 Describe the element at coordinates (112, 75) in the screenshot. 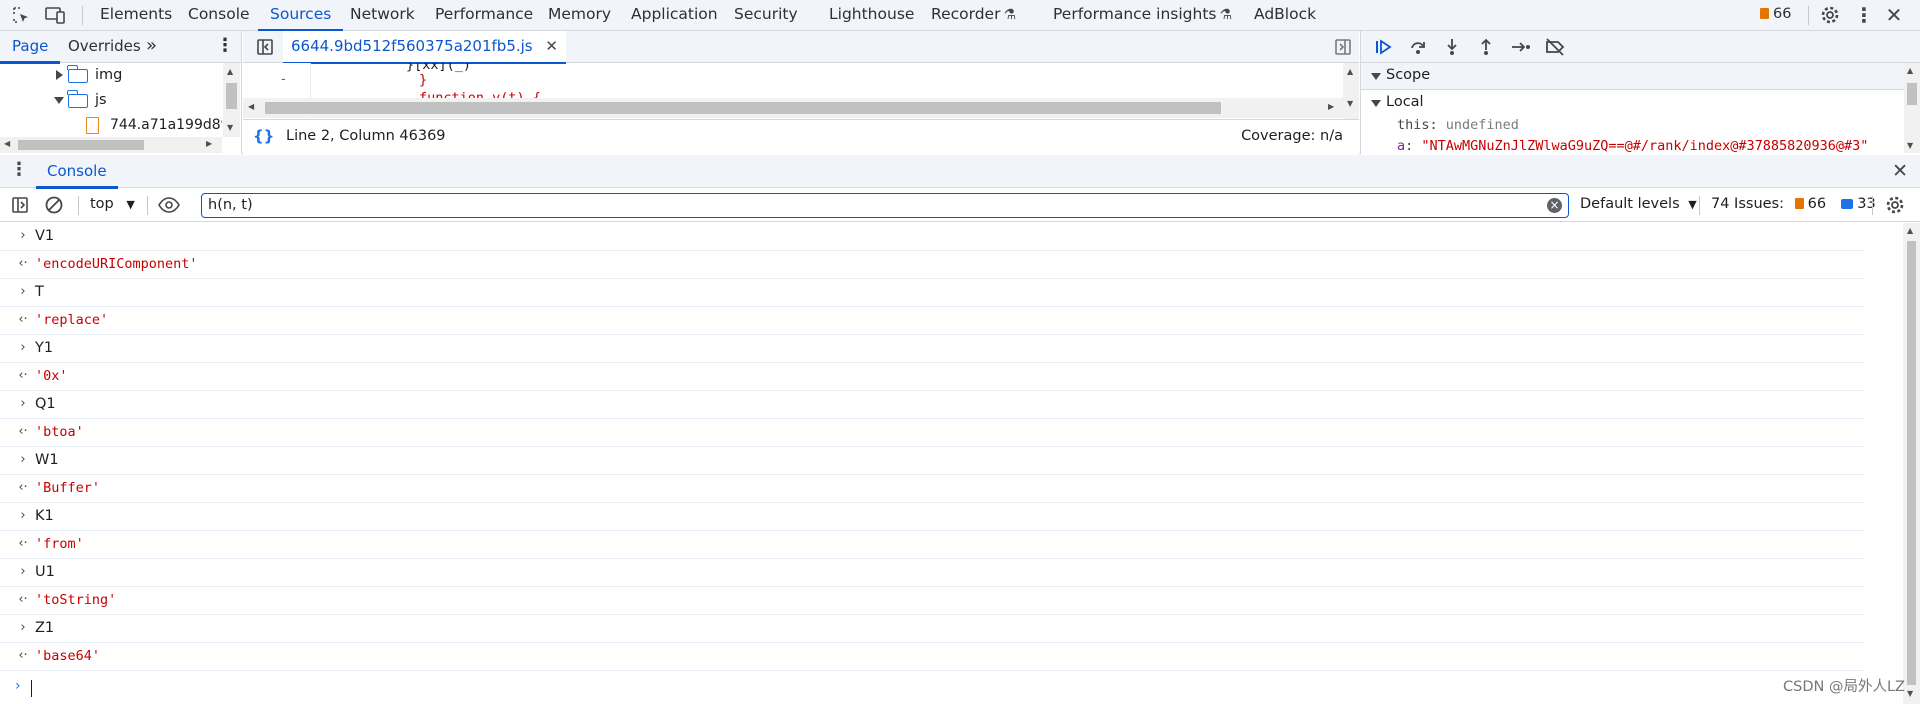

I see `tree-item-img: img` at that location.